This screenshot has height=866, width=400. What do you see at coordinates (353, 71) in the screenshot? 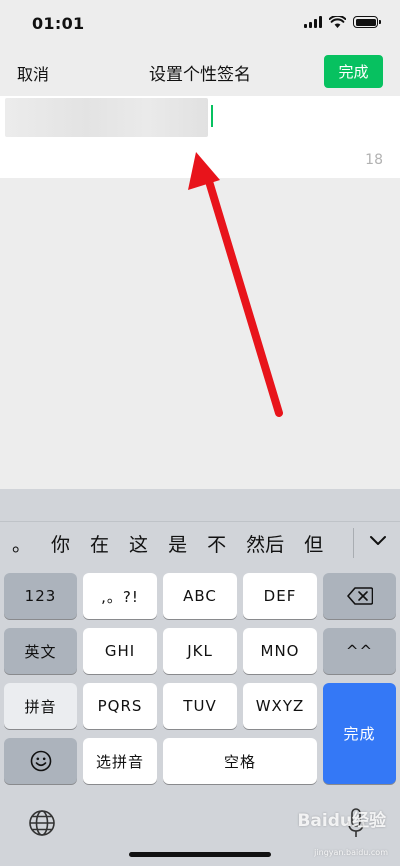
I see `done-button: 完成` at bounding box center [353, 71].